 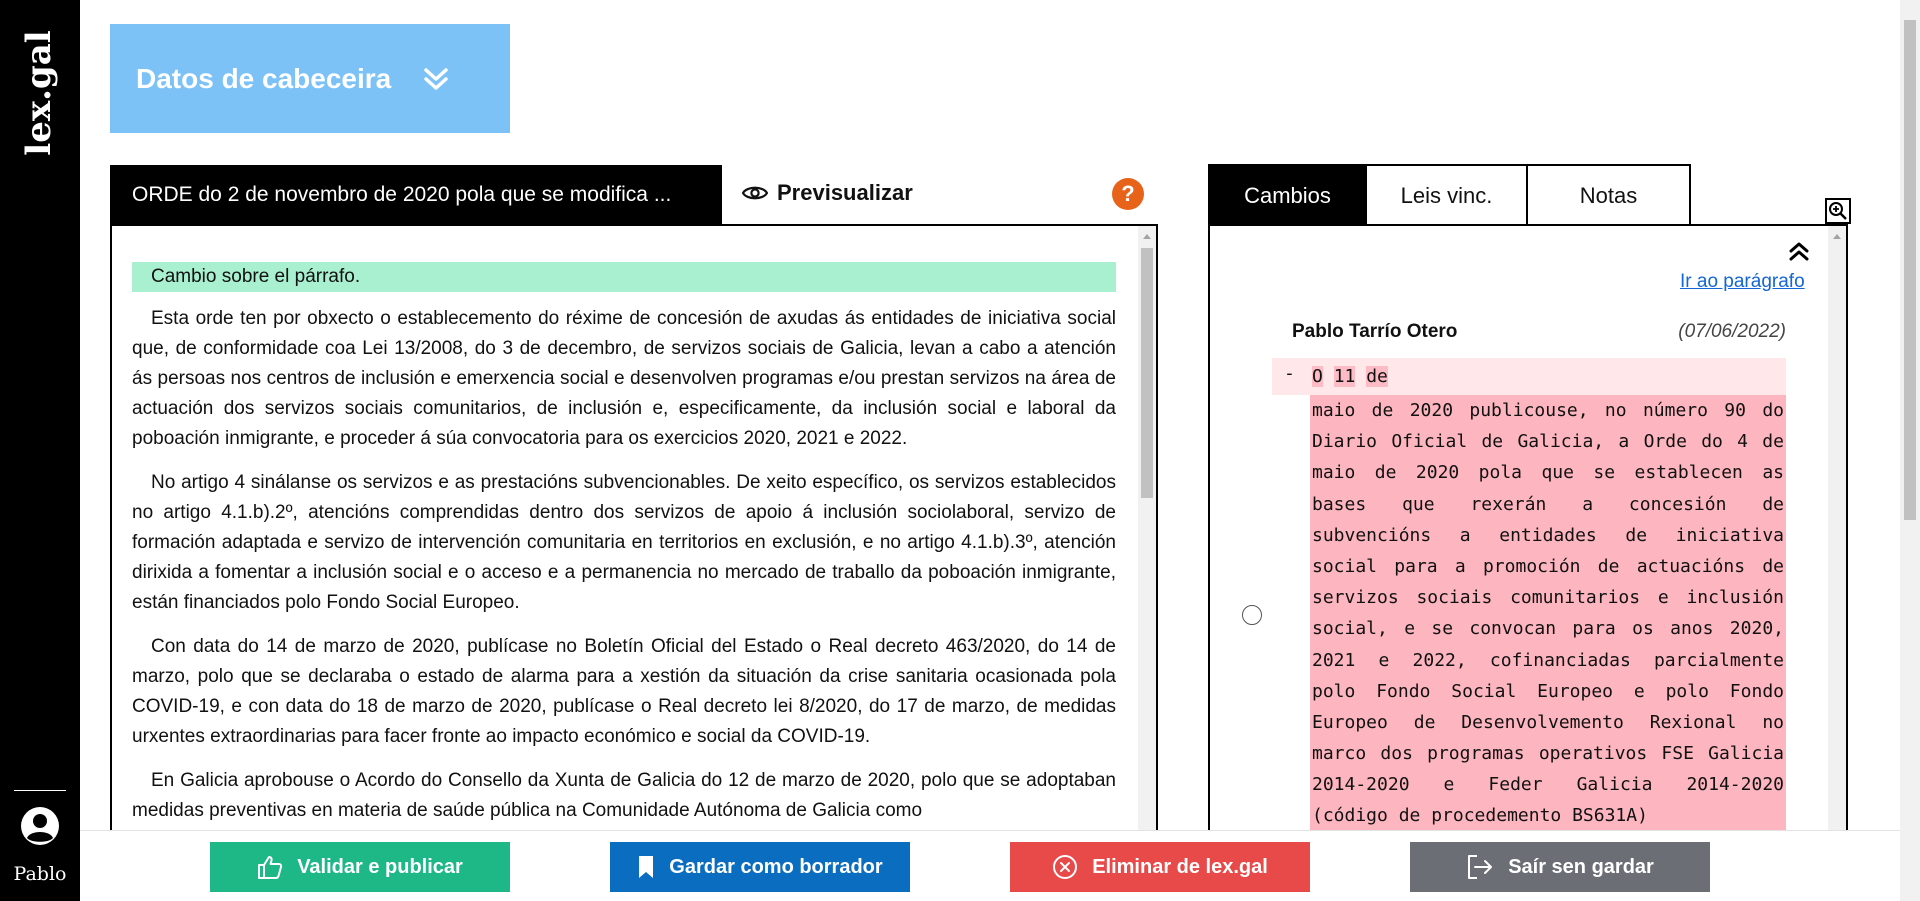 What do you see at coordinates (1838, 211) in the screenshot?
I see `zoom-in-icon` at bounding box center [1838, 211].